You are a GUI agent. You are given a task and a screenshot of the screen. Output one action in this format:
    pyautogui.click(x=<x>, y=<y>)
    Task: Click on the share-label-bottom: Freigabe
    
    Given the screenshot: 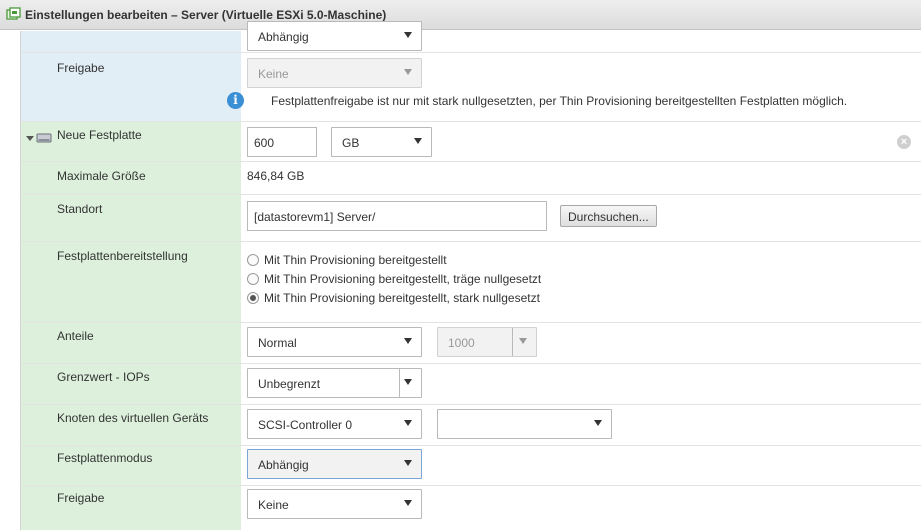 What is the action you would take?
    pyautogui.click(x=81, y=498)
    